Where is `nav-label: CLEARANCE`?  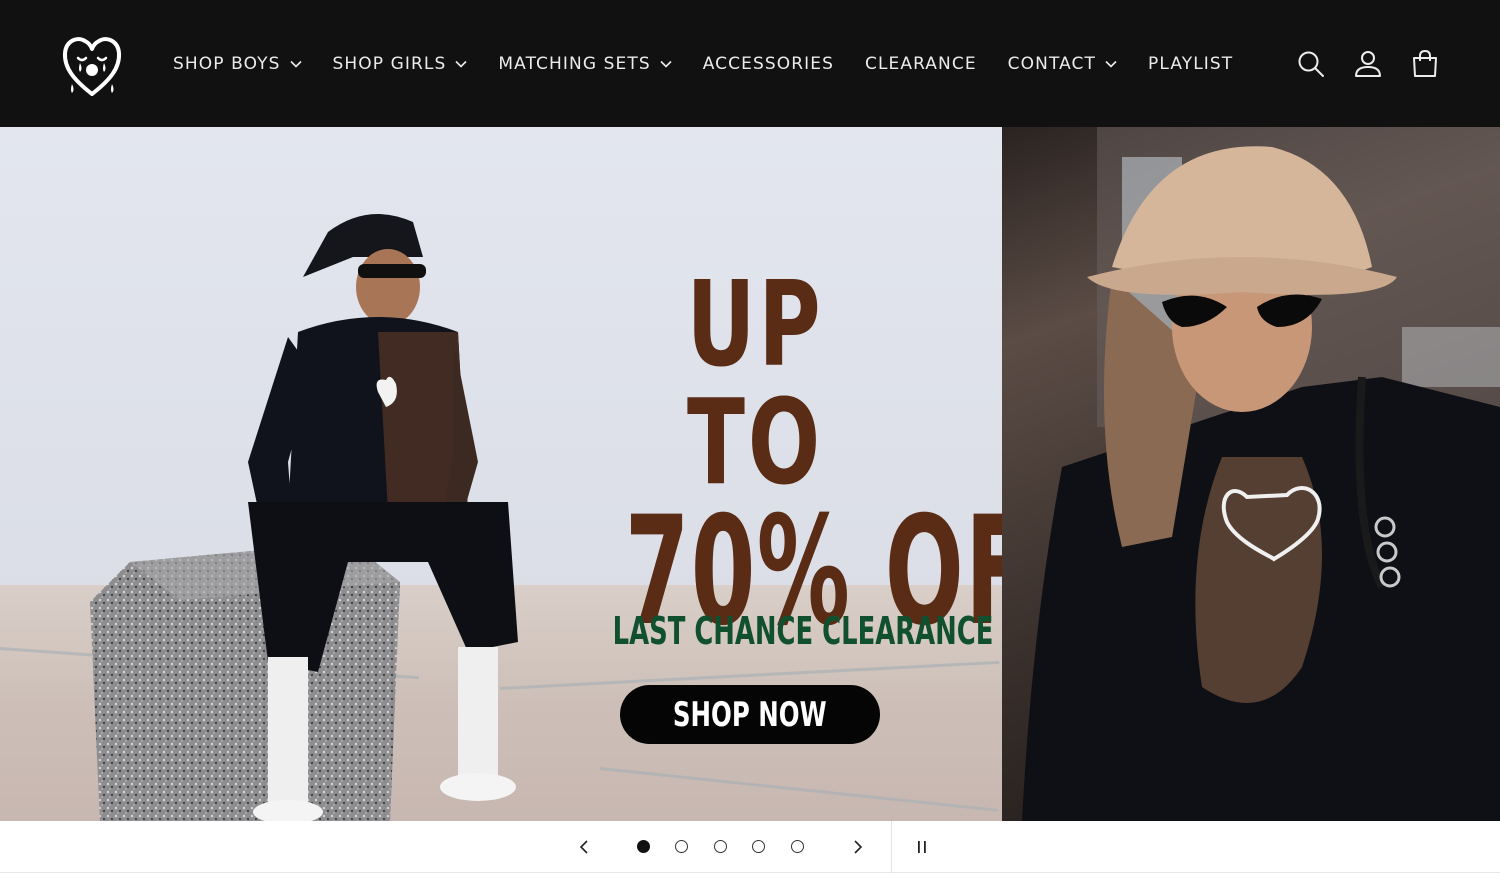
nav-label: CLEARANCE is located at coordinates (920, 63).